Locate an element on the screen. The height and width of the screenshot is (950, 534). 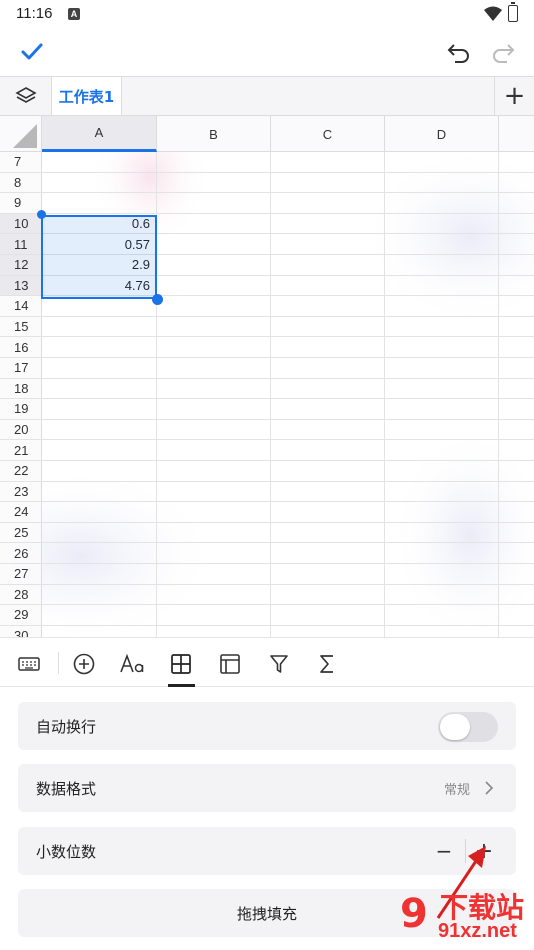
decimal-places-label: 小数位数 is located at coordinates (66, 851).